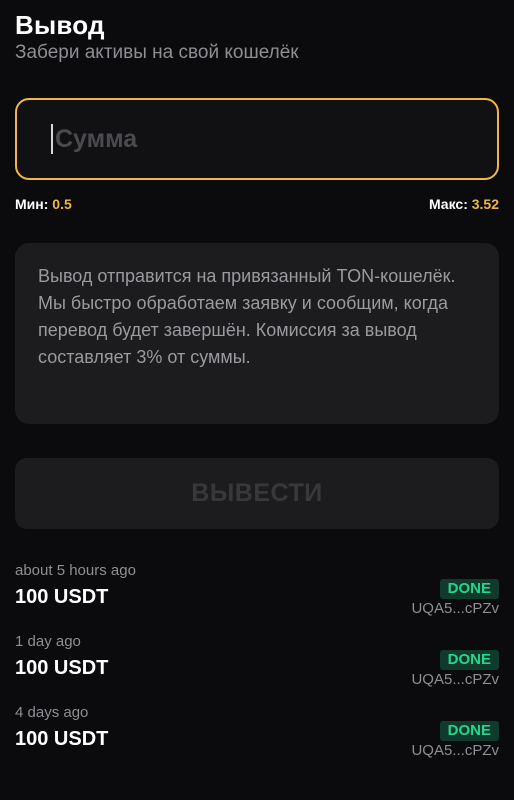 The image size is (514, 800). Describe the element at coordinates (257, 204) in the screenshot. I see `amount-limits: Мин: 0.5 Макс: 3.52` at that location.